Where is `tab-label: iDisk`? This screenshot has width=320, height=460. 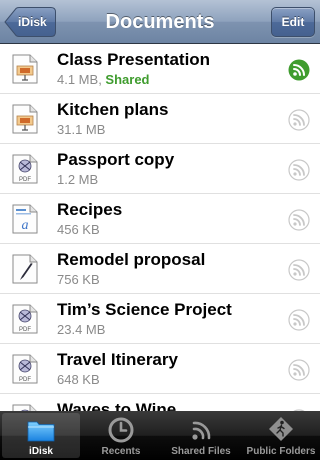 tab-label: iDisk is located at coordinates (41, 451).